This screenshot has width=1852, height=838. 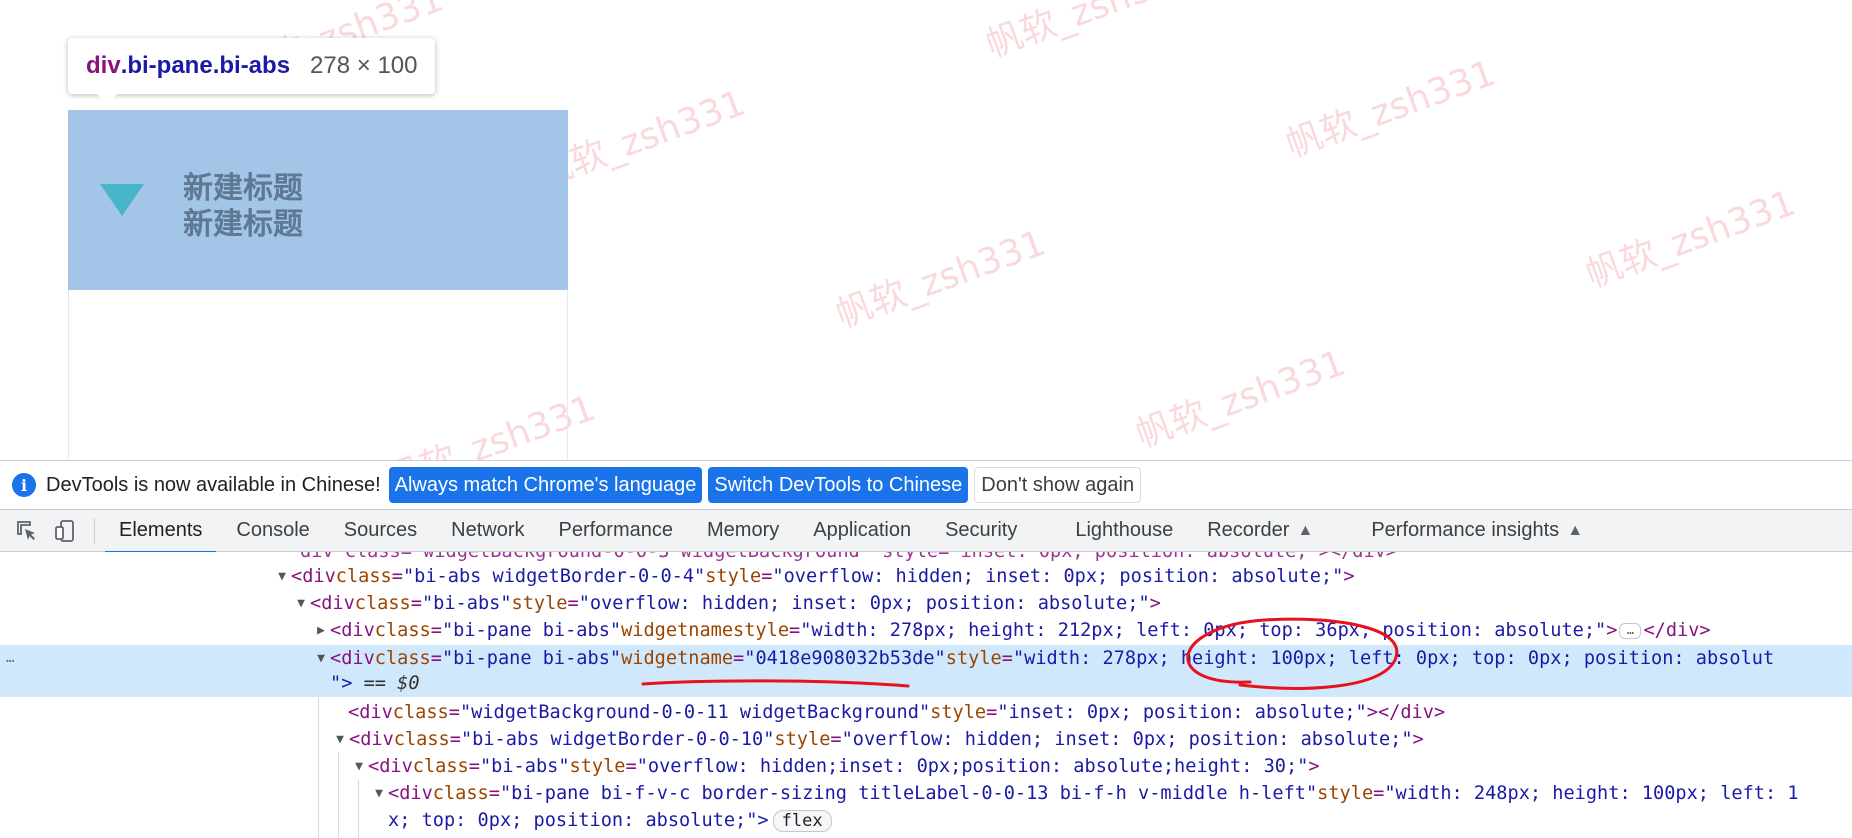 I want to click on tab-network: Network, so click(x=487, y=531).